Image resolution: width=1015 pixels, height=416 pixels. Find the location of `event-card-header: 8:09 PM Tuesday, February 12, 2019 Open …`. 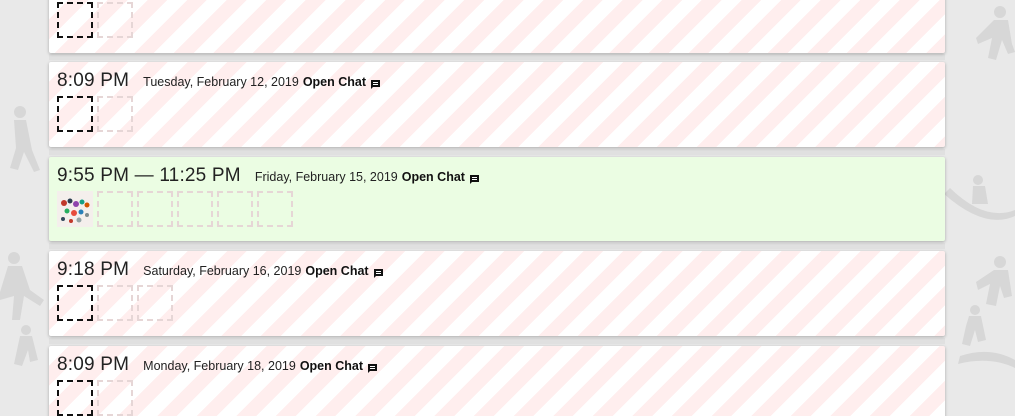

event-card-header: 8:09 PM Tuesday, February 12, 2019 Open … is located at coordinates (219, 81).